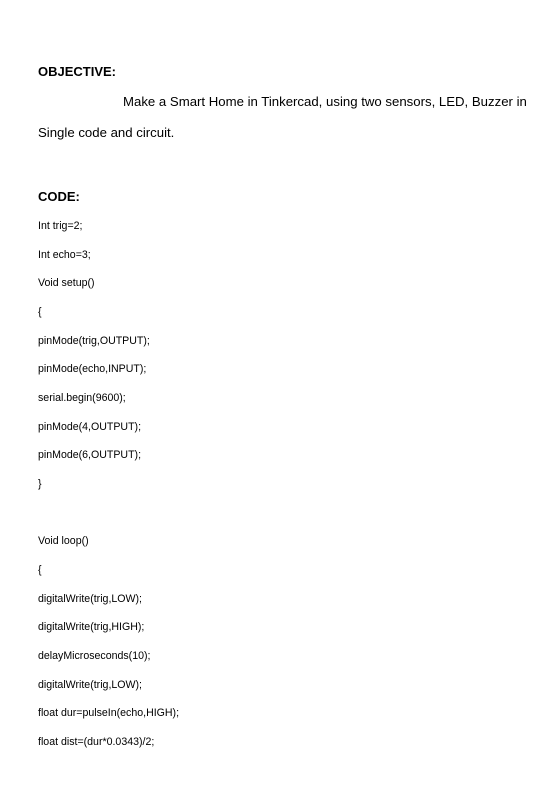 Image resolution: width=553 pixels, height=785 pixels. I want to click on code-line: float dur=pulseIn(echo,HIGH);, so click(109, 713).